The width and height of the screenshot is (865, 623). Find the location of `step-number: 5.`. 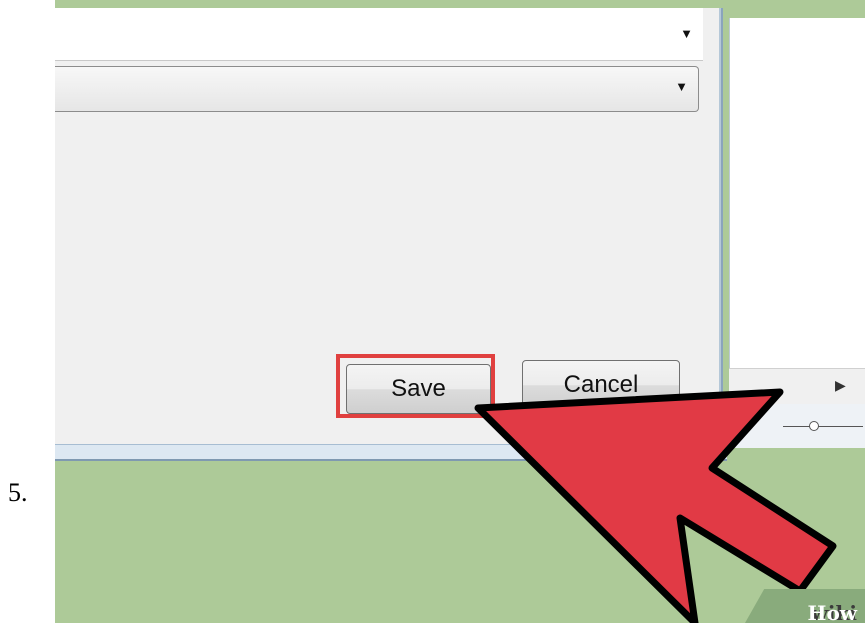

step-number: 5. is located at coordinates (18, 492).